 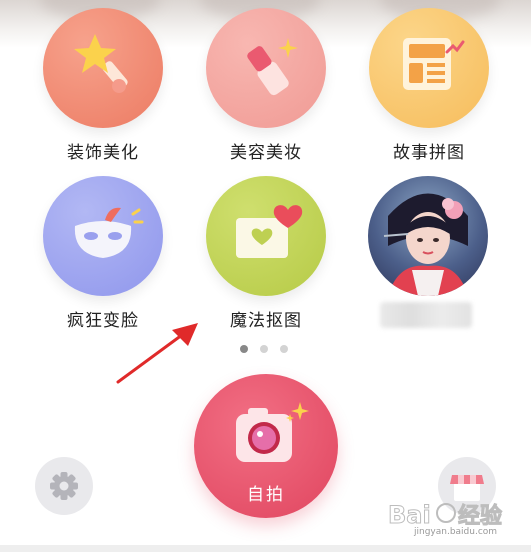 I want to click on page-dot-active, so click(x=244, y=349).